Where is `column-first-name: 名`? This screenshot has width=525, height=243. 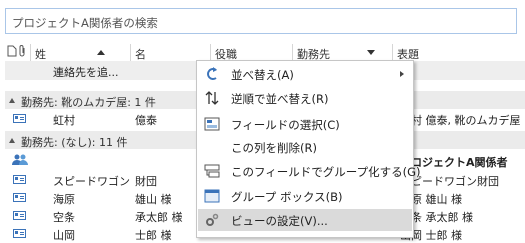
column-first-name: 名 is located at coordinates (140, 54).